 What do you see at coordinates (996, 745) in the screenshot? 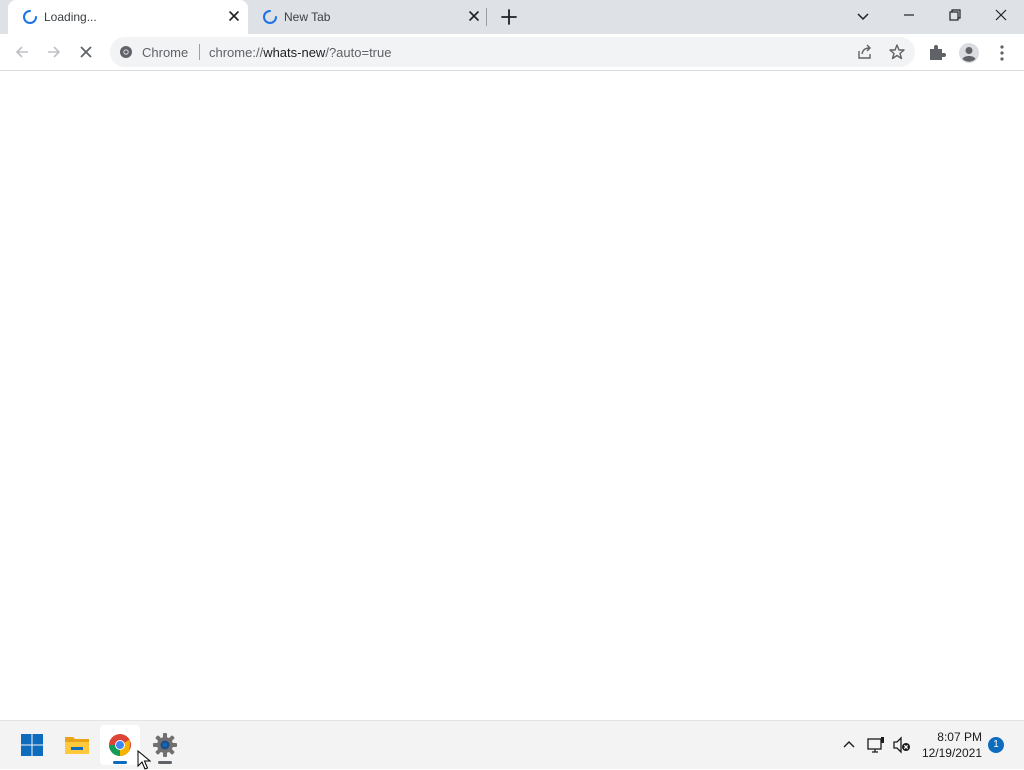
I see `notification-badge: 1` at bounding box center [996, 745].